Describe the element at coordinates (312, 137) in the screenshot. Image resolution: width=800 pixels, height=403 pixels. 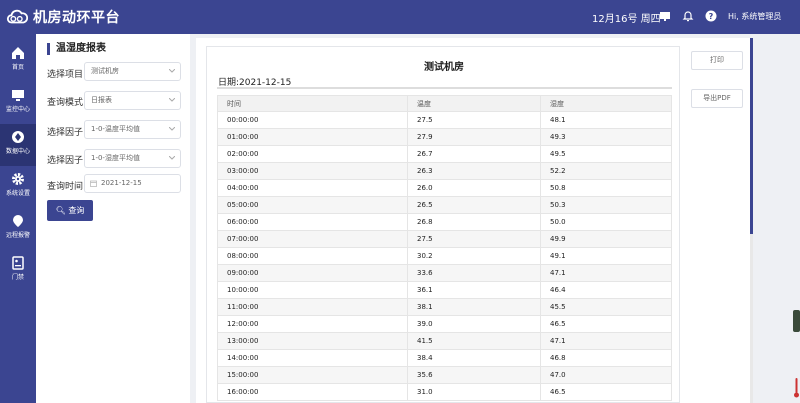
I see `table-cell: 01:00:00` at that location.